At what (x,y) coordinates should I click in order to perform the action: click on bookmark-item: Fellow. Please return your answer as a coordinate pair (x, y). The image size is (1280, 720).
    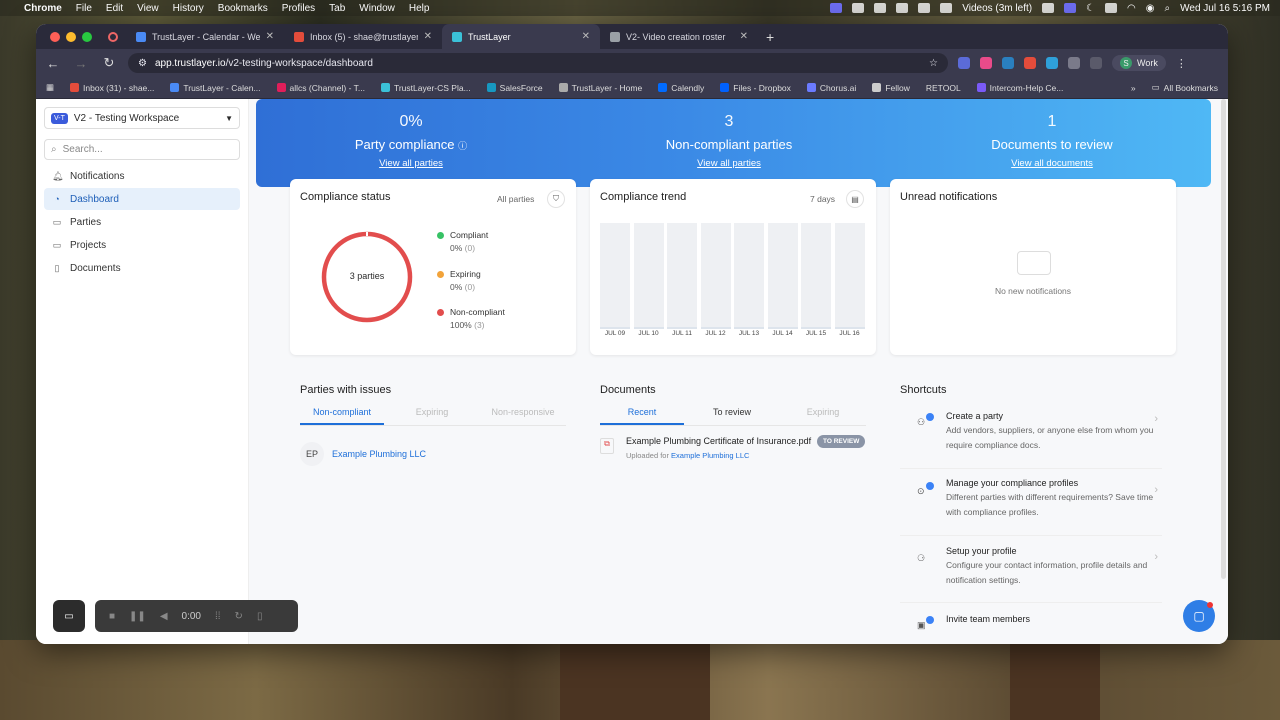
    Looking at the image, I should click on (891, 88).